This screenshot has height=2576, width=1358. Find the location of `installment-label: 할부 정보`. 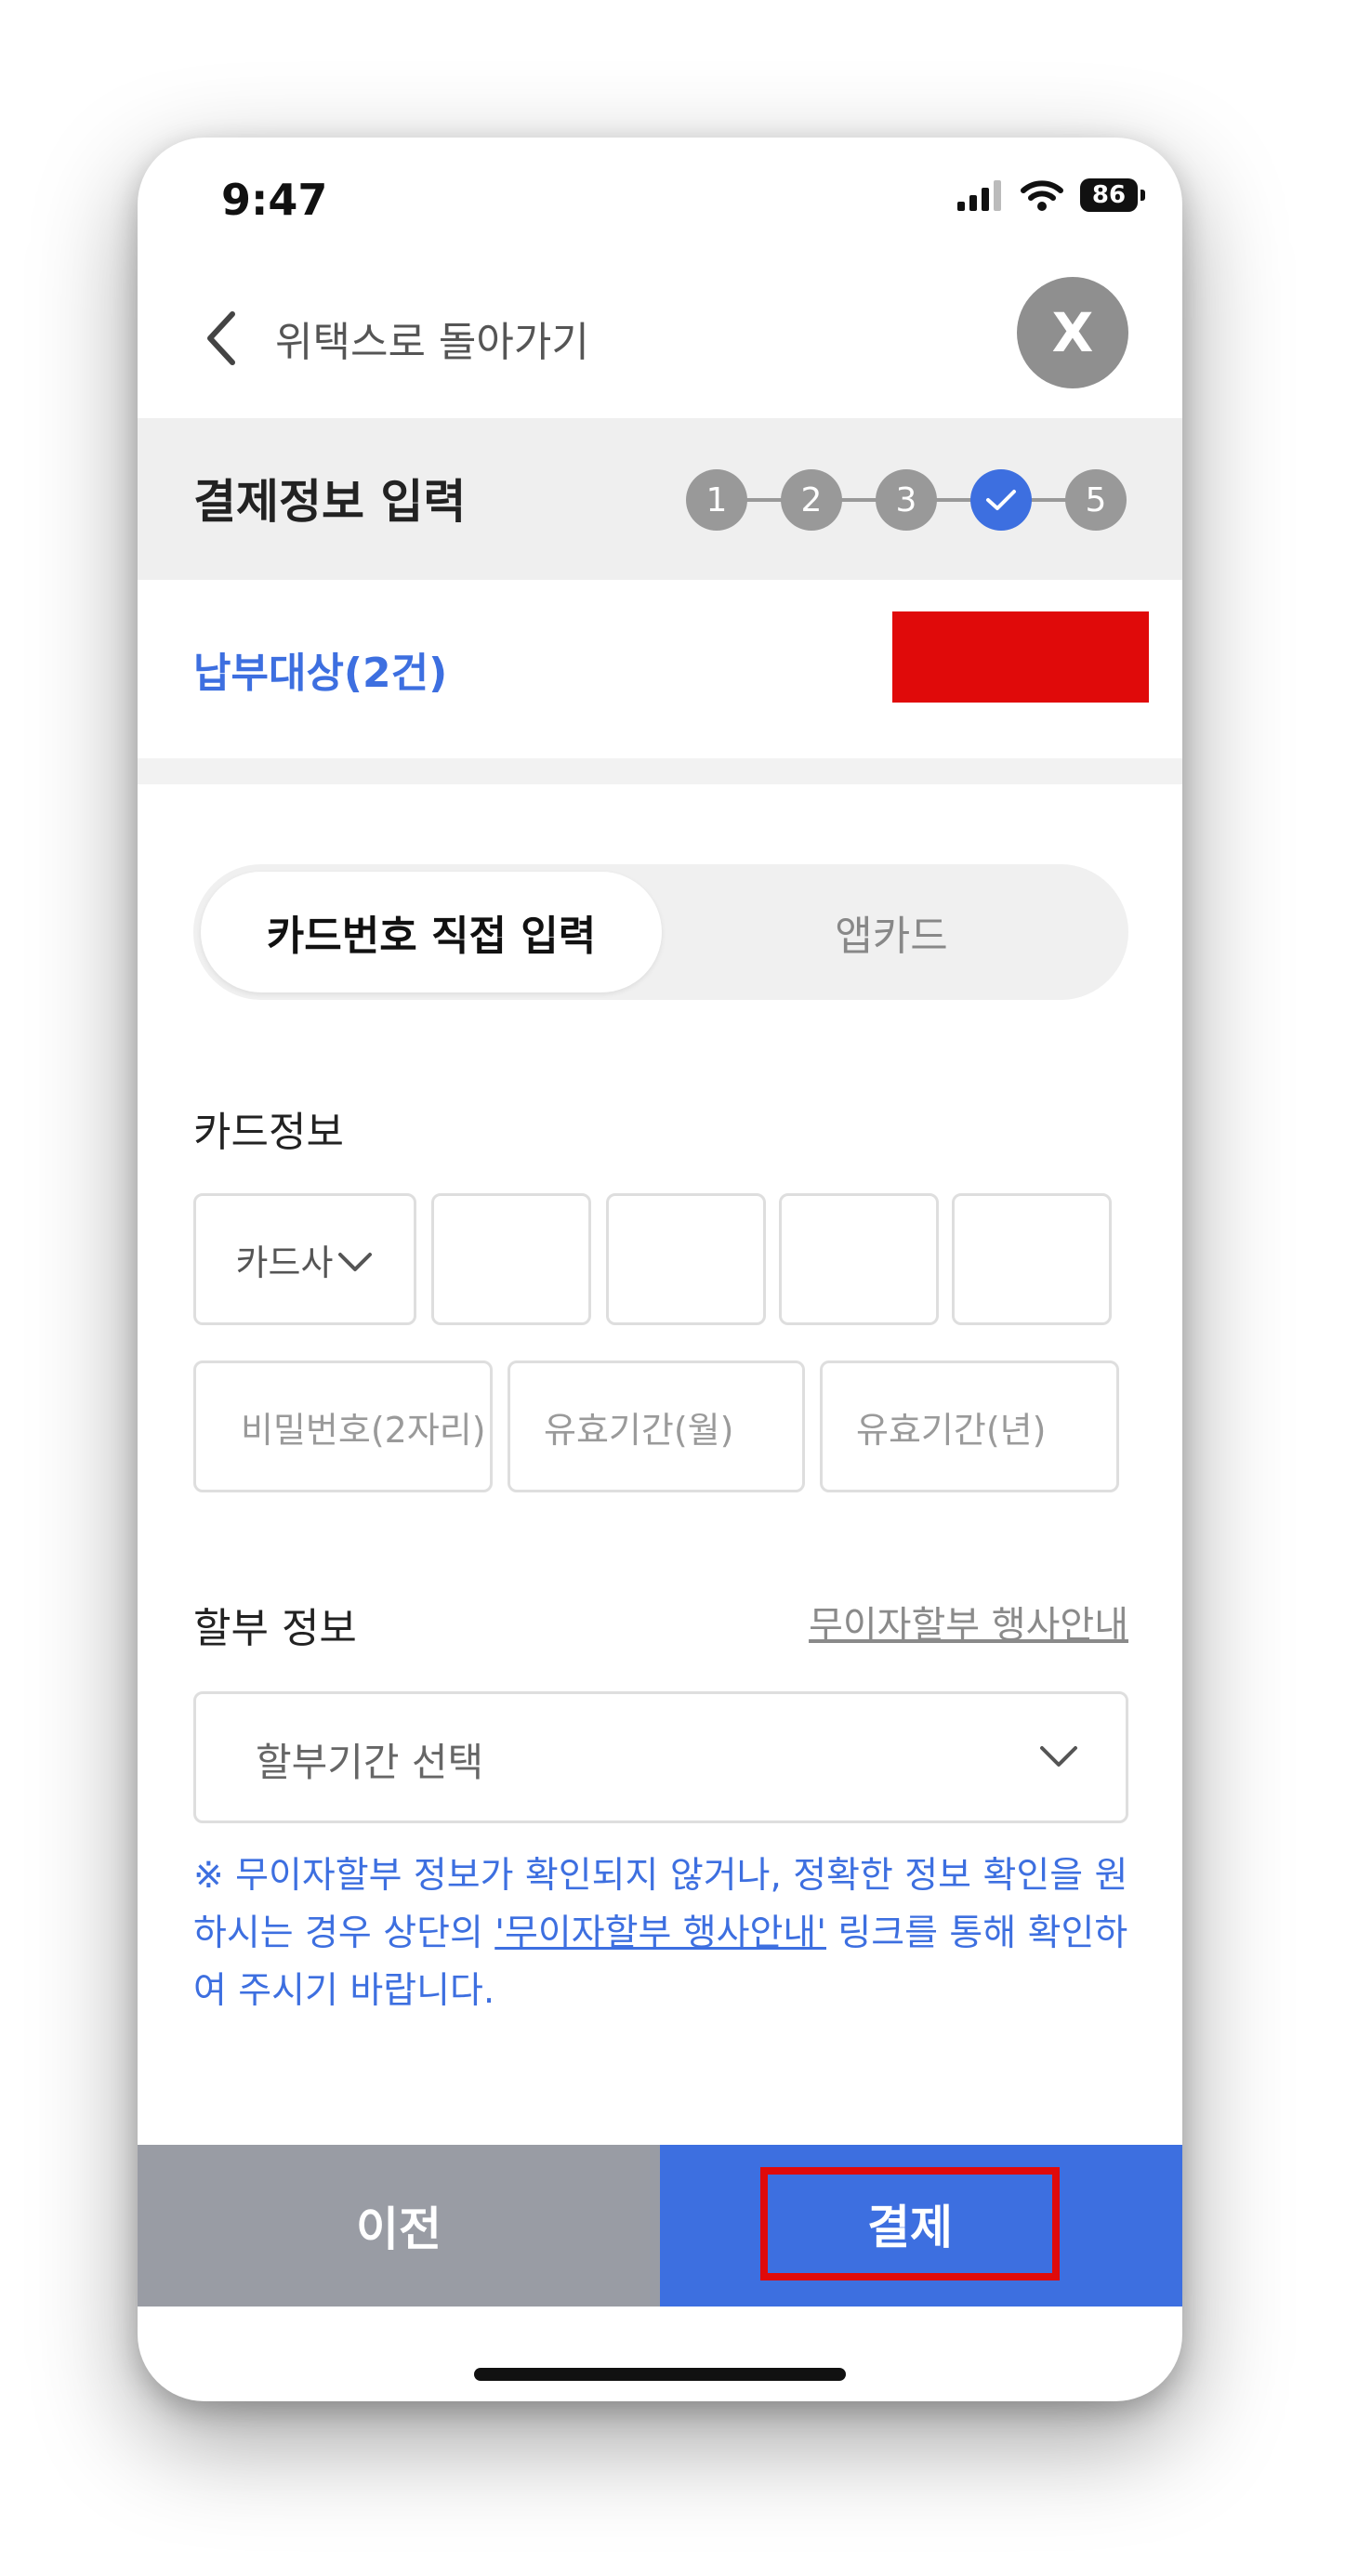

installment-label: 할부 정보 is located at coordinates (275, 1628).